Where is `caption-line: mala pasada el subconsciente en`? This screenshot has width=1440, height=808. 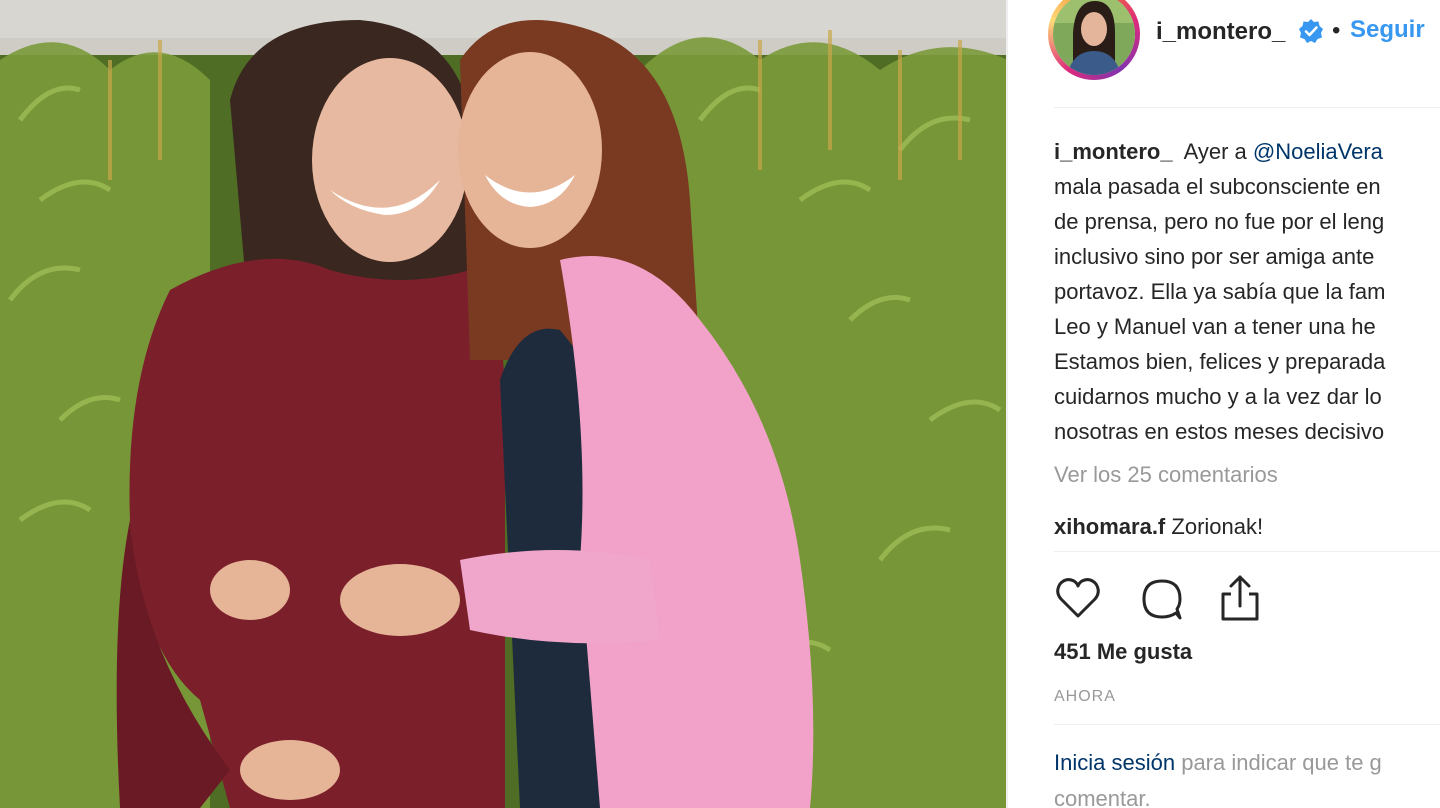 caption-line: mala pasada el subconsciente en is located at coordinates (1217, 186).